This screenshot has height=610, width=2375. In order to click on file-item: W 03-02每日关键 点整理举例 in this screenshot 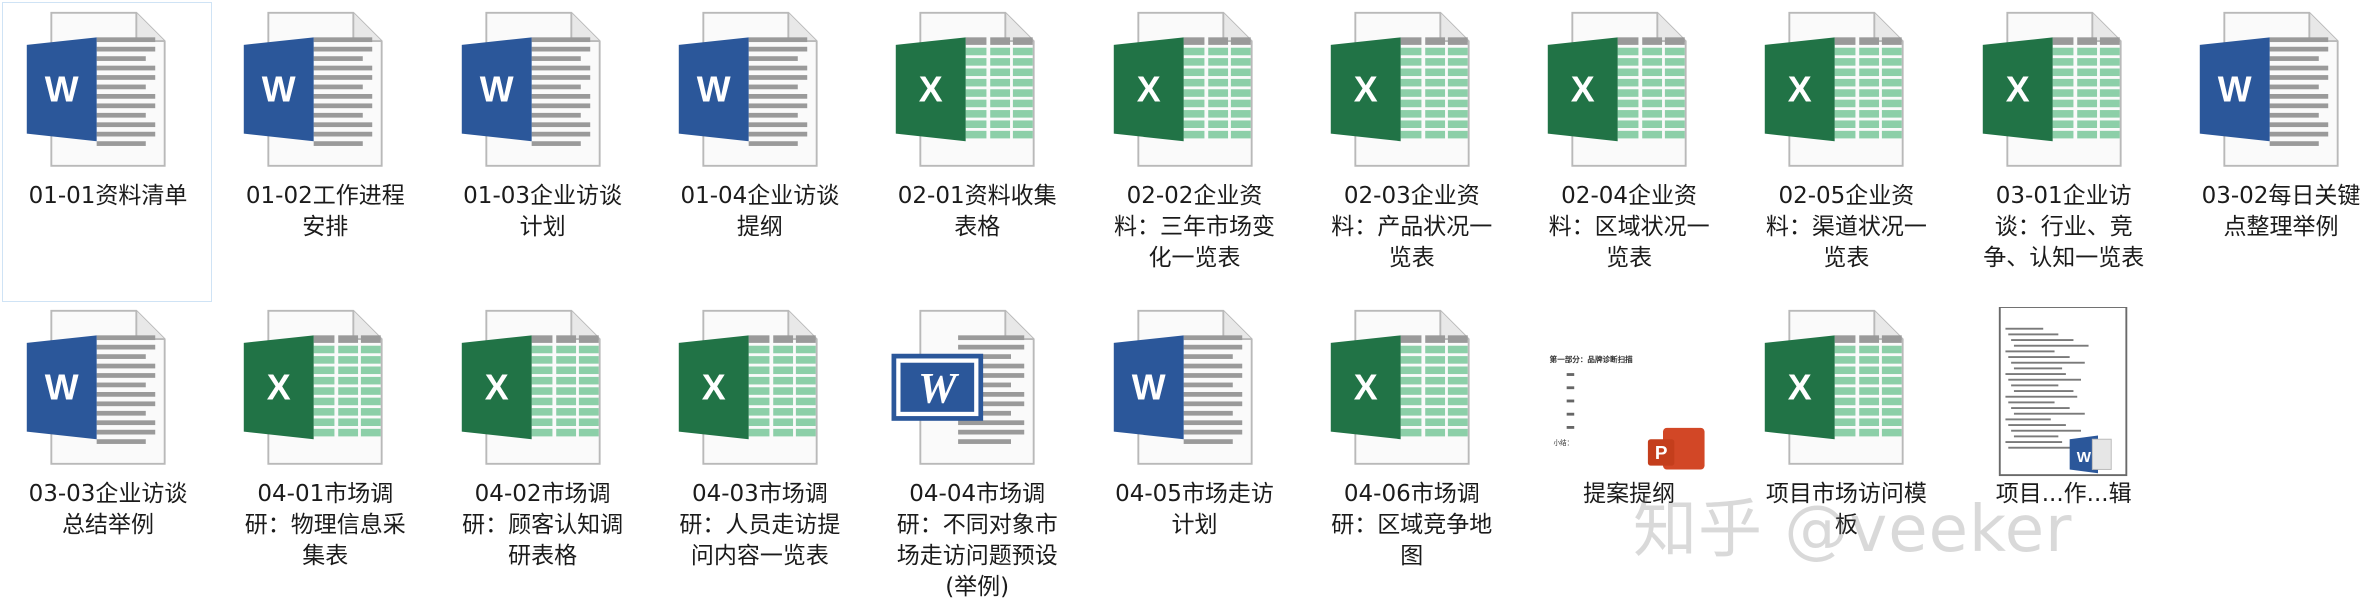, I will do `click(2275, 152)`.